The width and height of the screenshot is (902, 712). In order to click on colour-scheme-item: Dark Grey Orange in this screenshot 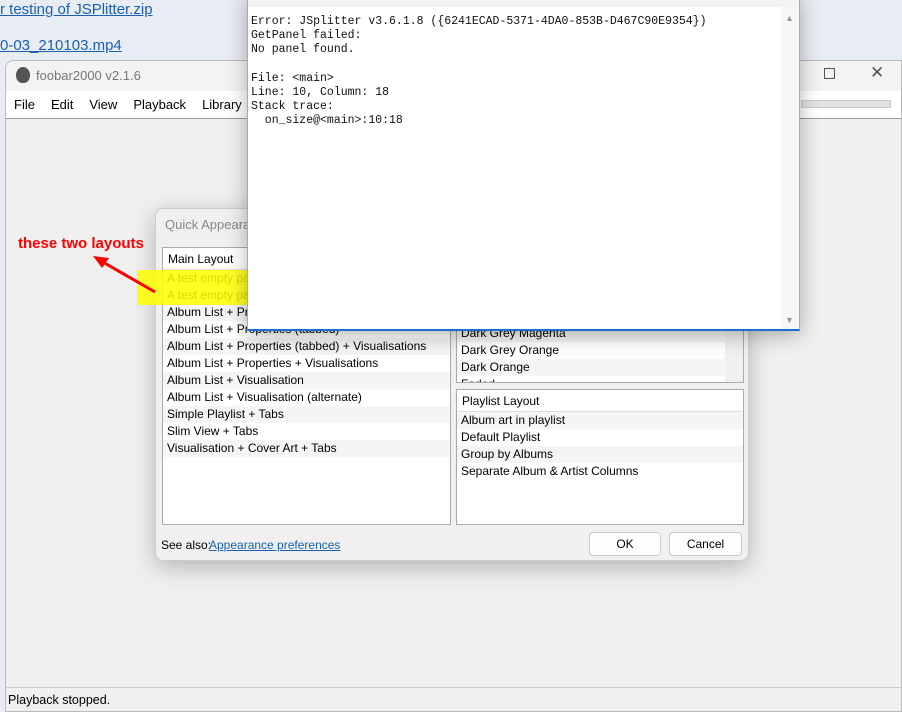, I will do `click(591, 350)`.